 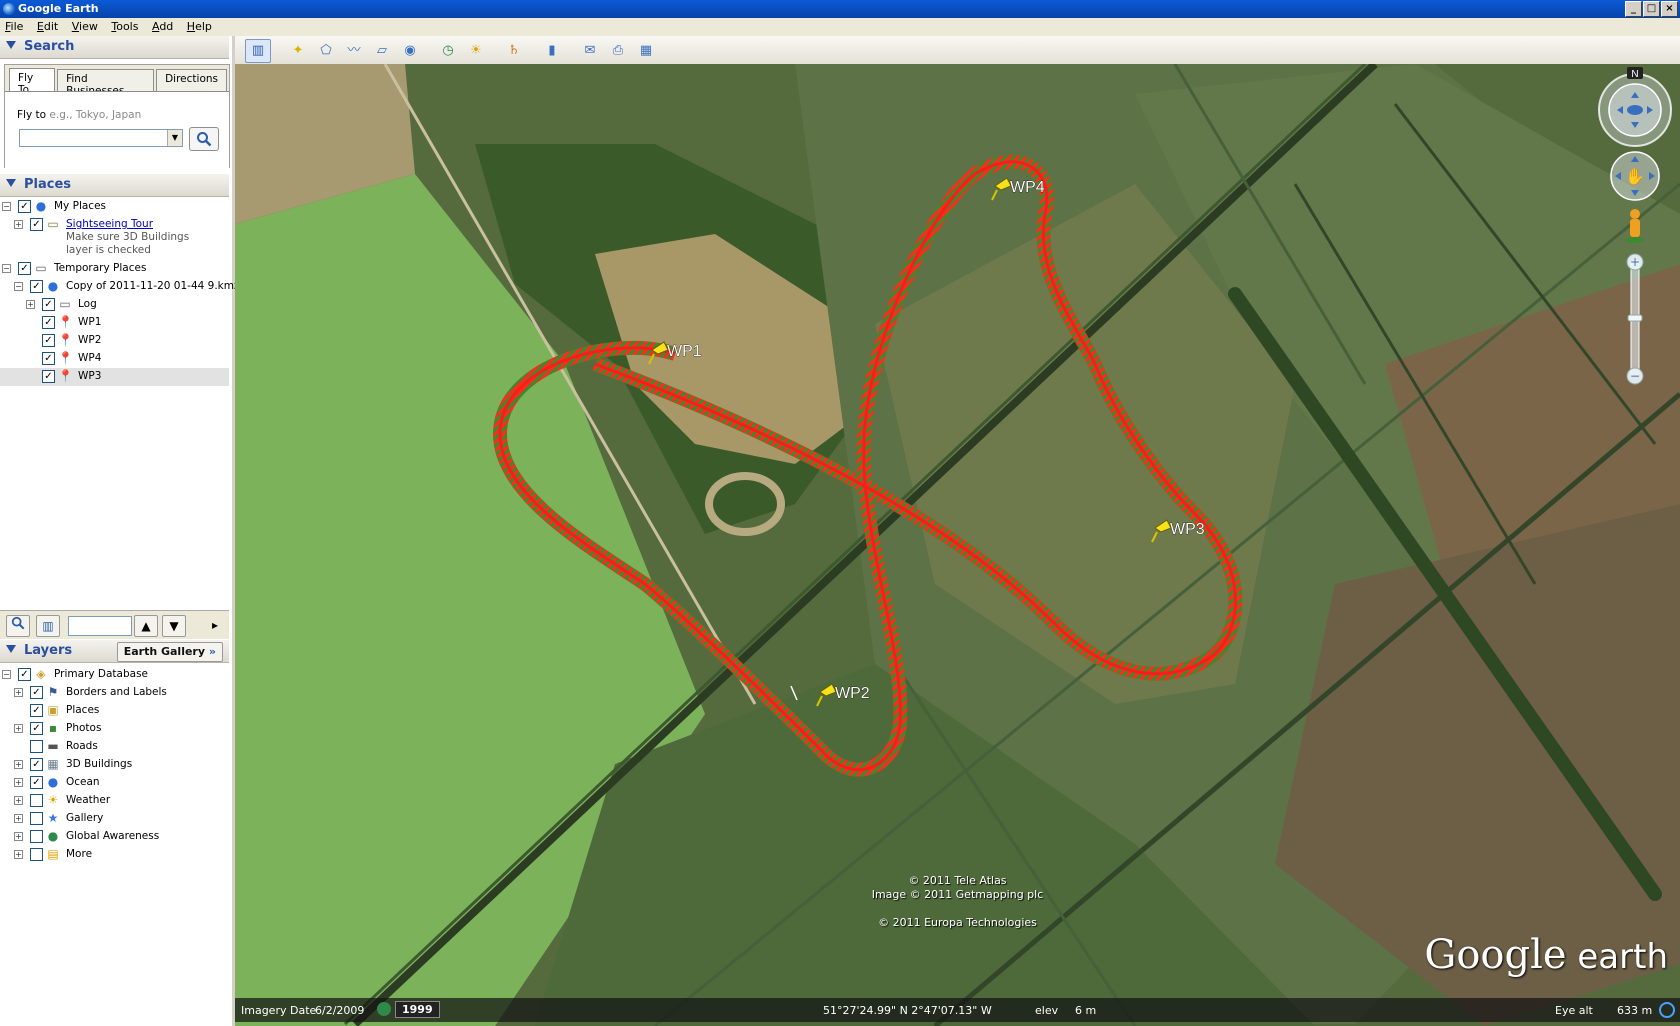 I want to click on view-in-maps-button: ▦, so click(x=646, y=51).